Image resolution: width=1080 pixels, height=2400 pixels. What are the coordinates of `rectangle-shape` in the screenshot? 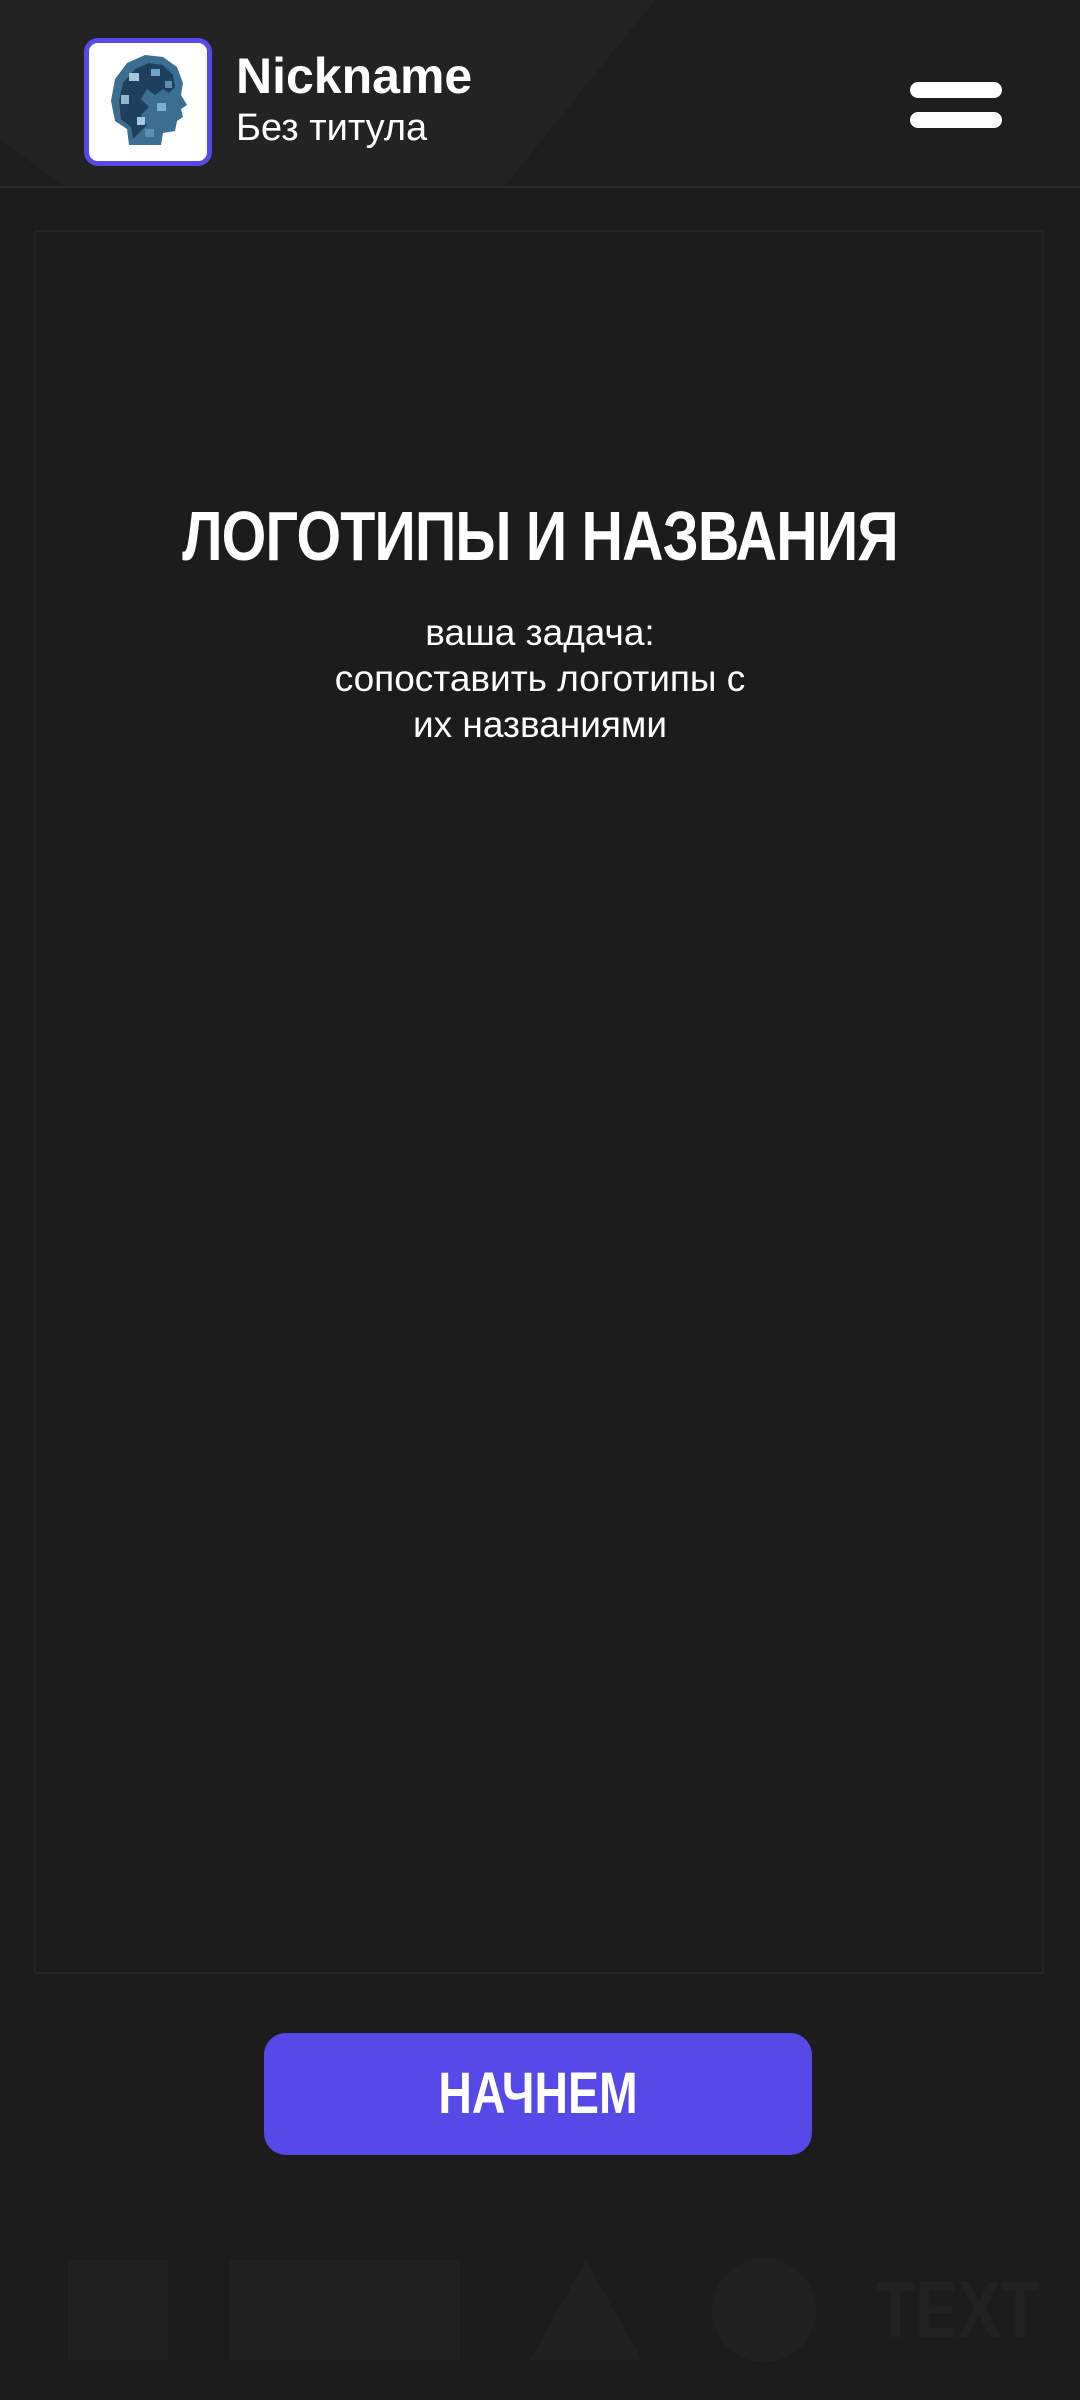 It's located at (345, 2310).